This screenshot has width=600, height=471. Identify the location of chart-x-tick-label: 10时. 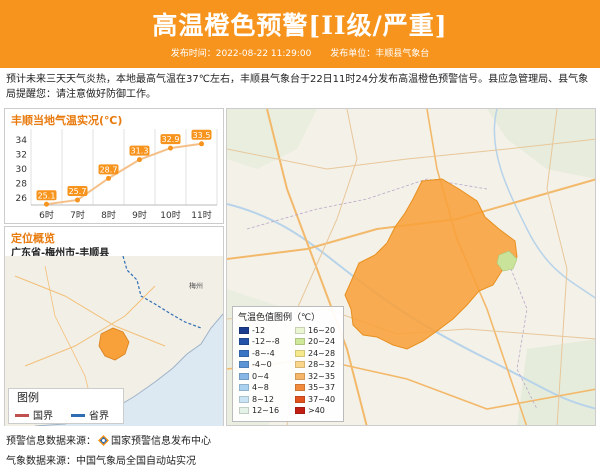
(170, 215).